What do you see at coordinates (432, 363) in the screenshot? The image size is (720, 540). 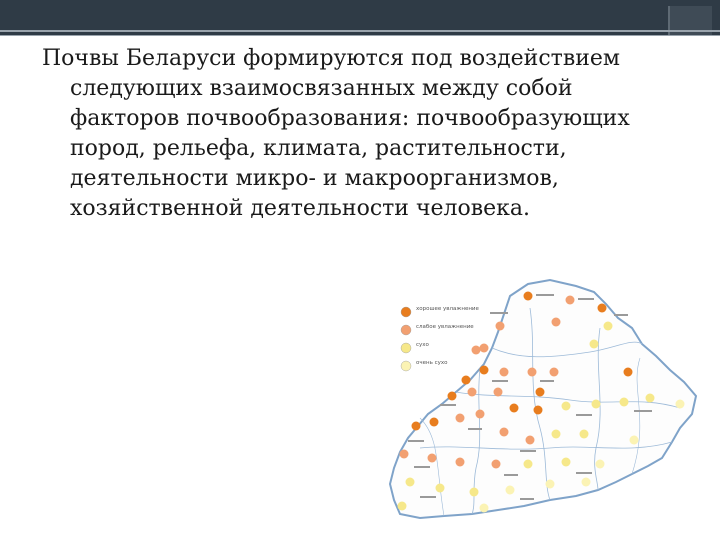 I see `legend-label: очень сухо` at bounding box center [432, 363].